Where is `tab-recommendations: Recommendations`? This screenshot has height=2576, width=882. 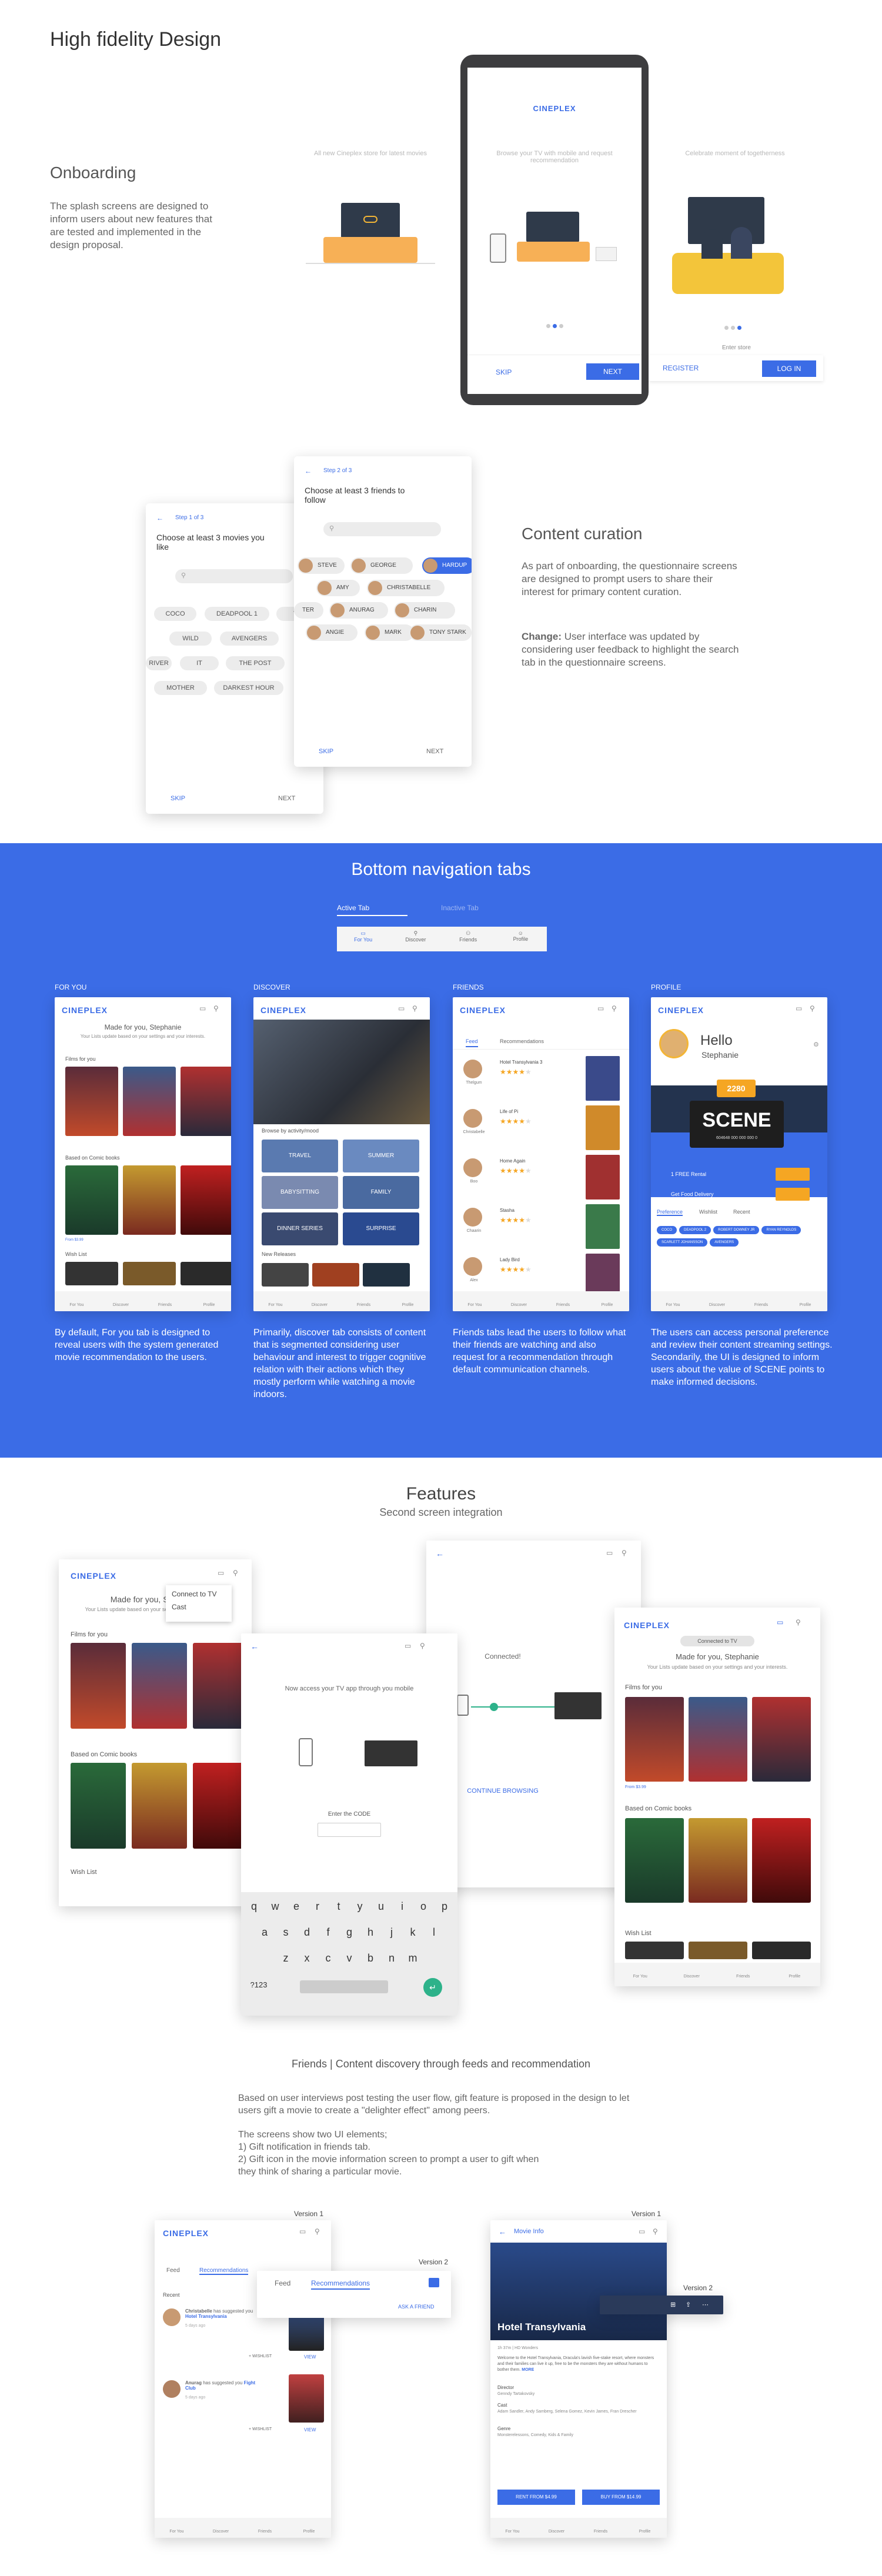
tab-recommendations: Recommendations is located at coordinates (340, 2284).